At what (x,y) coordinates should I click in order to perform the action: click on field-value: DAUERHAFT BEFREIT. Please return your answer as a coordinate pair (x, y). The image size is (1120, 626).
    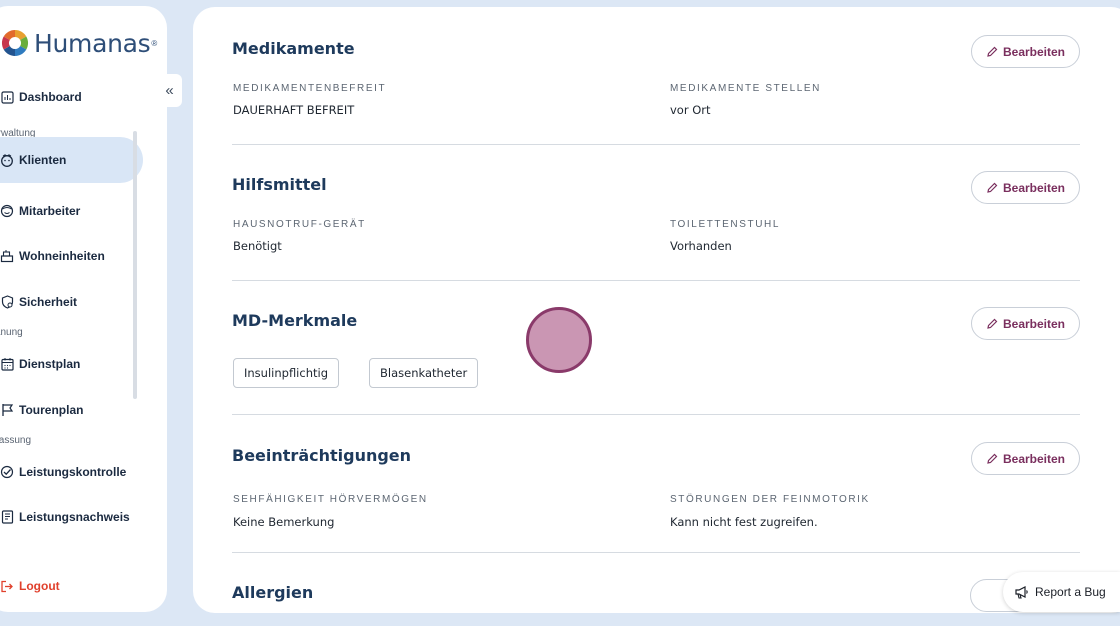
    Looking at the image, I should click on (294, 110).